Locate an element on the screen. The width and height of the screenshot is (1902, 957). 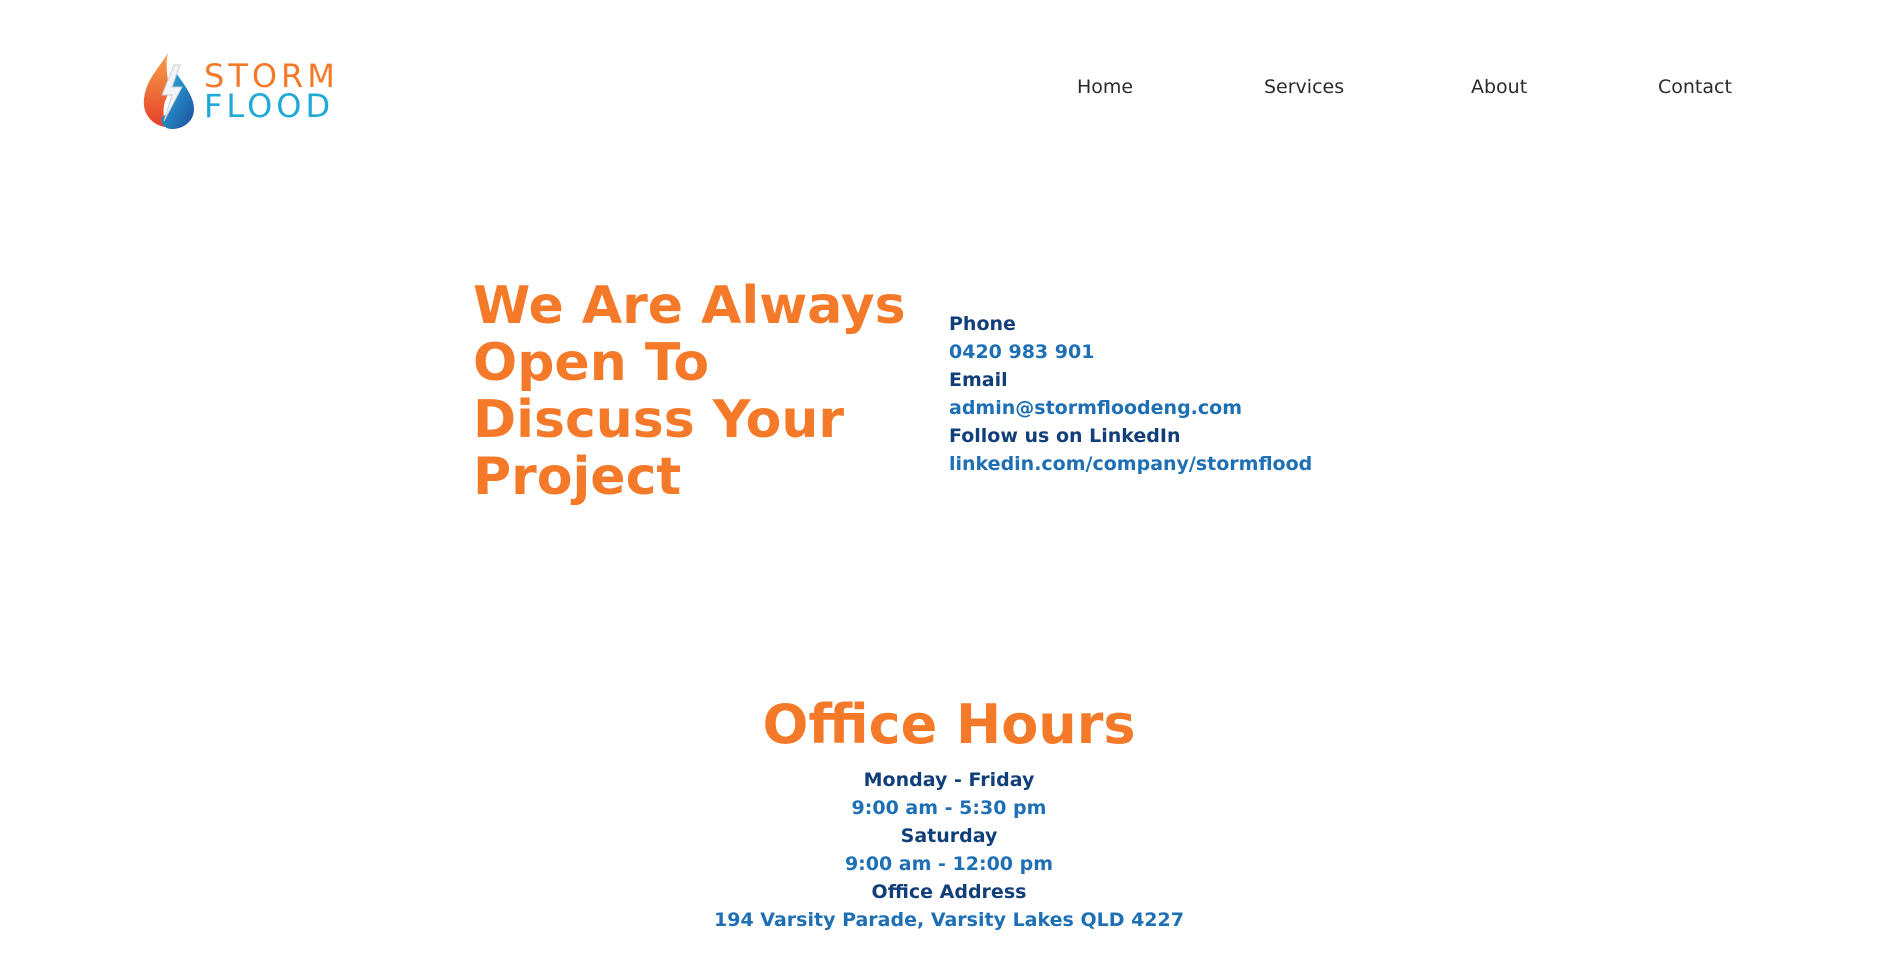
site-logo: STORM FLOOD is located at coordinates (265, 91).